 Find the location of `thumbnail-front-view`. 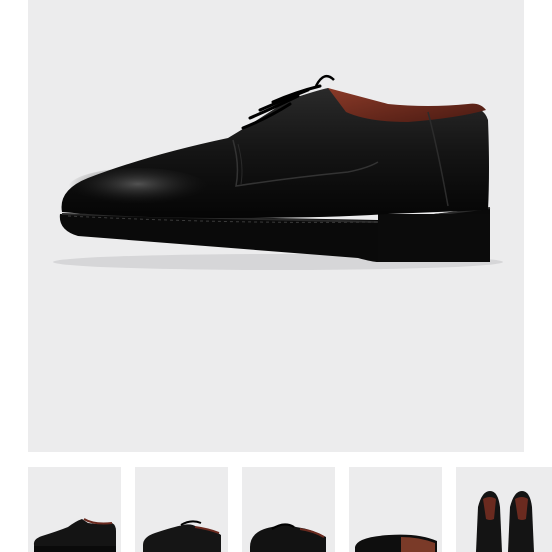

thumbnail-front-view is located at coordinates (181, 509).